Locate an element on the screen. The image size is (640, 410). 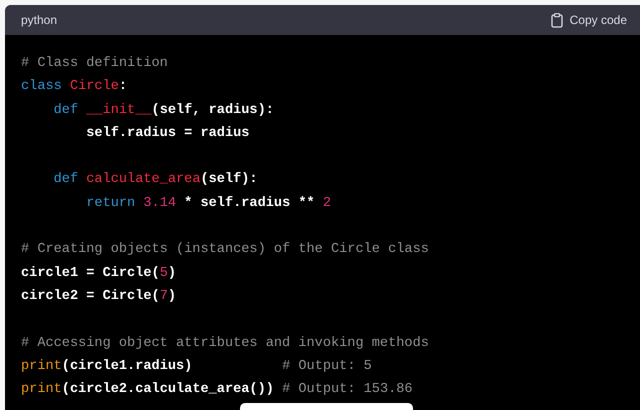
code-line: # Accessing object attributes and invoking methods is located at coordinates (225, 343).